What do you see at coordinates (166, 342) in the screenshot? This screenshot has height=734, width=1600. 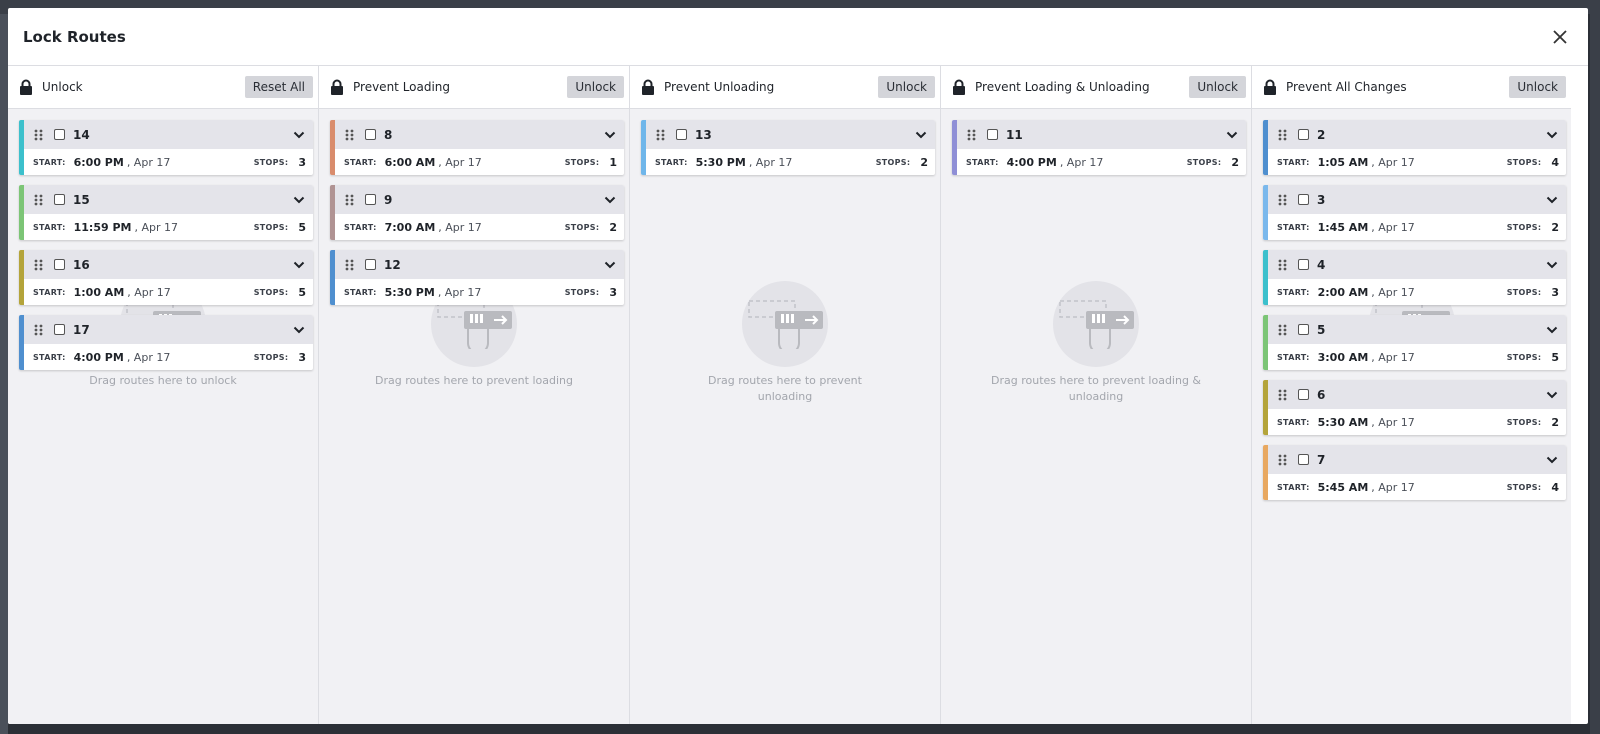 I see `route-card: 17 START: 4:00 PM , Apr 17 STOPS: 3` at bounding box center [166, 342].